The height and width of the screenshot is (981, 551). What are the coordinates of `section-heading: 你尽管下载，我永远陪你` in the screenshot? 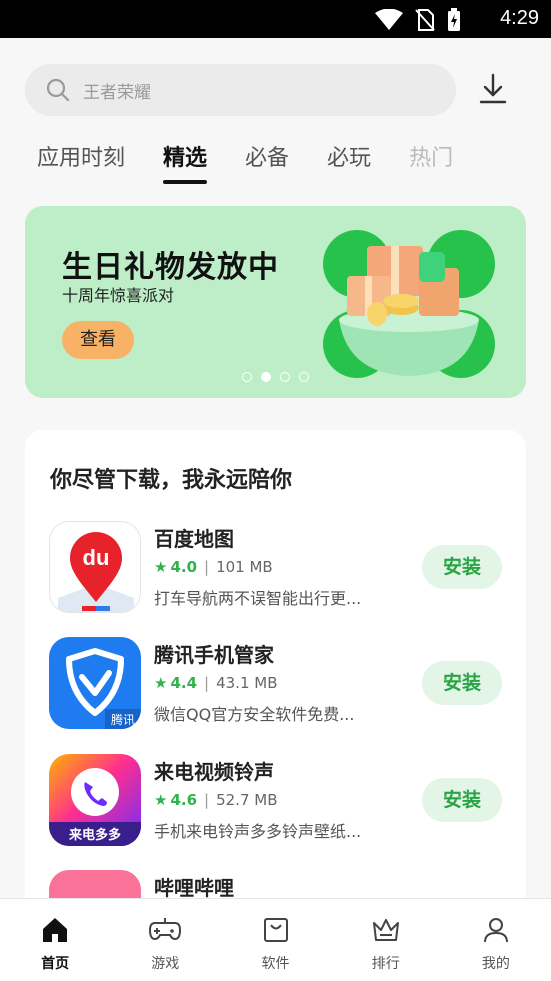 It's located at (171, 480).